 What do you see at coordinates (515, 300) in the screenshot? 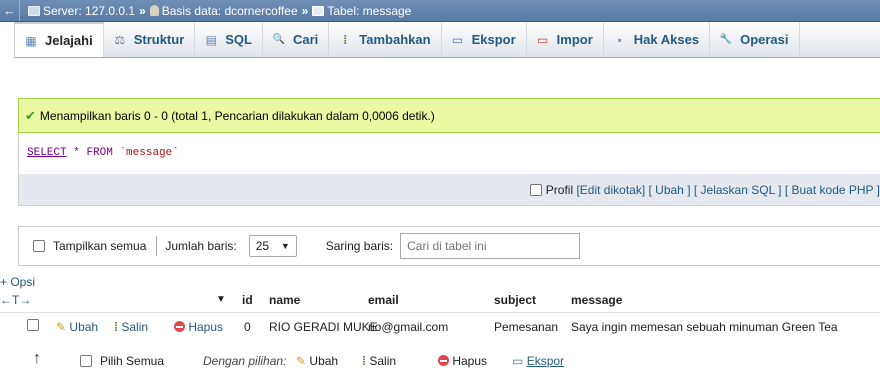
I see `column-header-subject: subject` at bounding box center [515, 300].